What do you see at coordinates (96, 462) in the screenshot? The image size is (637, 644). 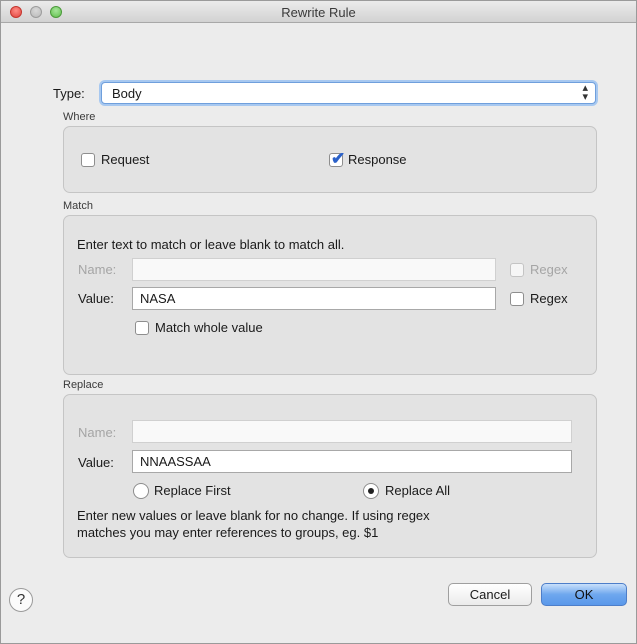 I see `replace-value-label: Value:` at bounding box center [96, 462].